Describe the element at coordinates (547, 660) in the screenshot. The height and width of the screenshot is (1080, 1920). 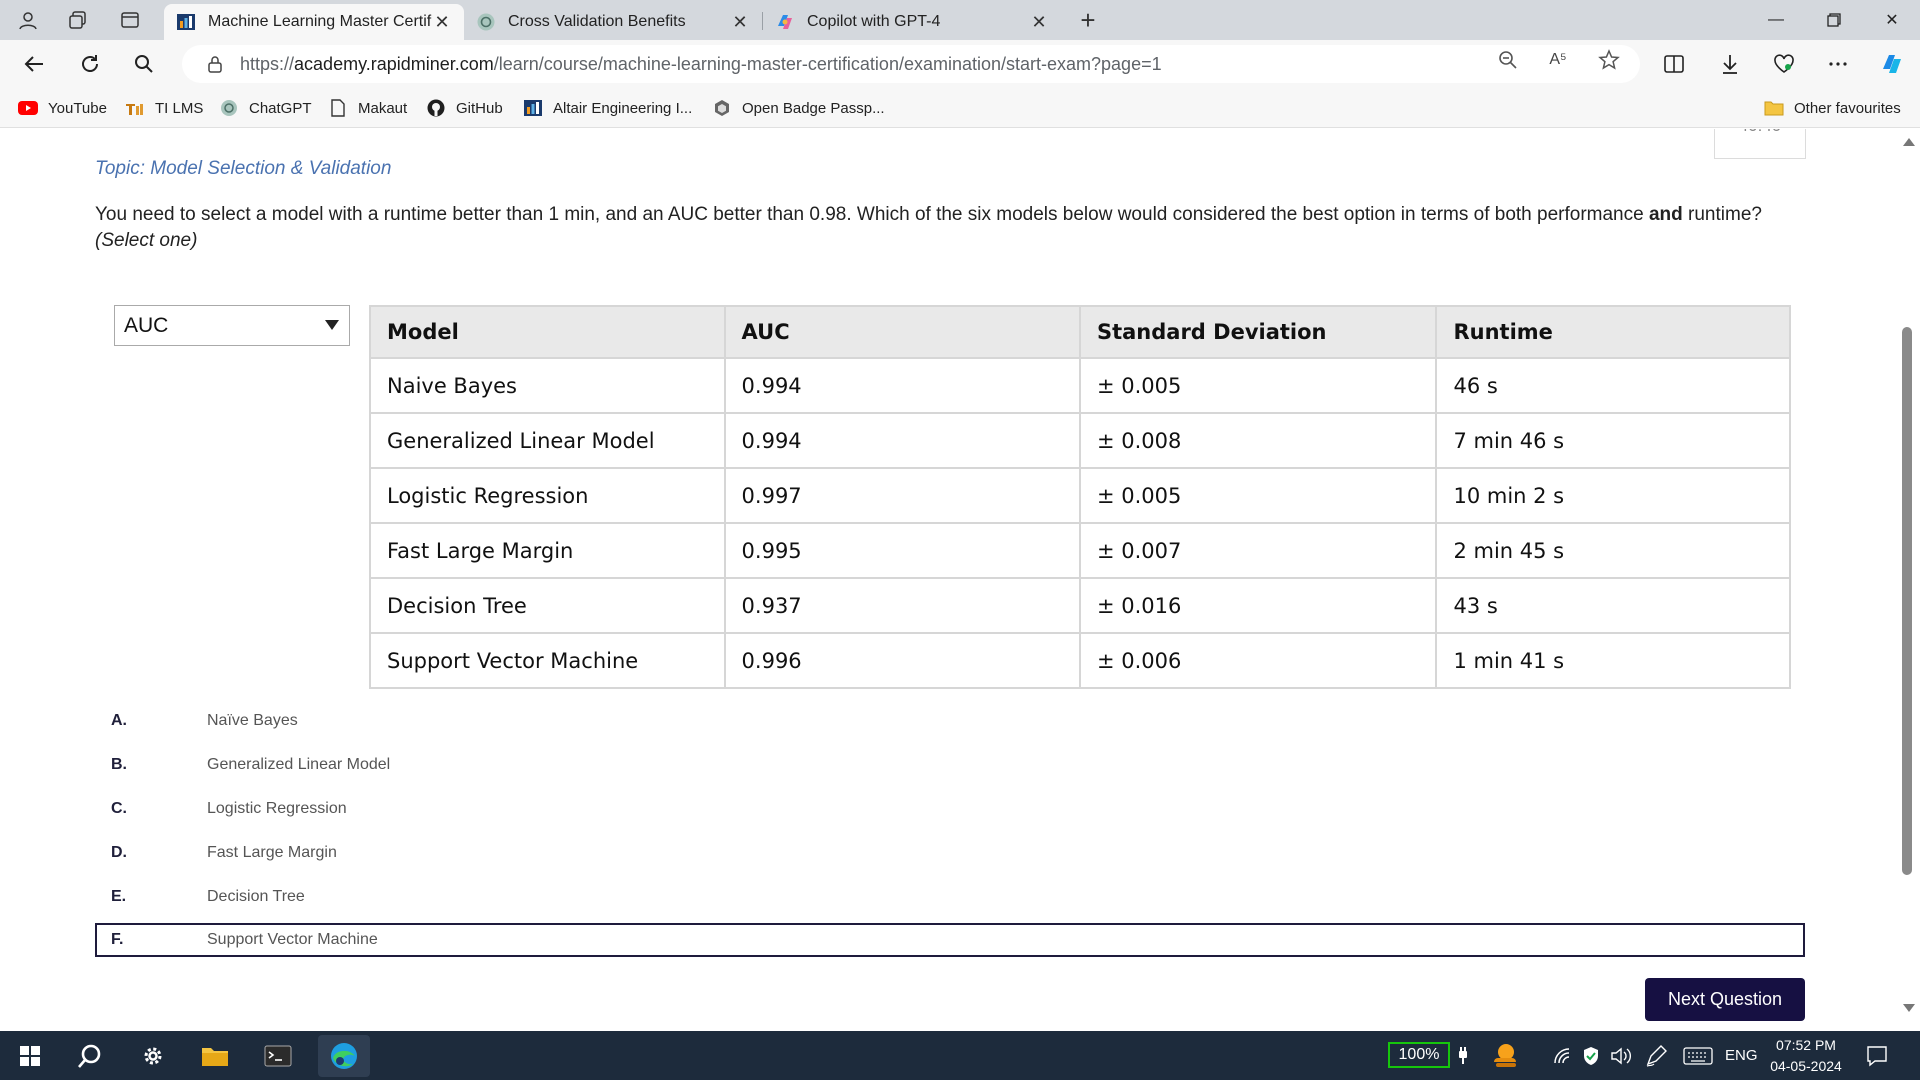
I see `cell-model: Support Vector Machine` at that location.